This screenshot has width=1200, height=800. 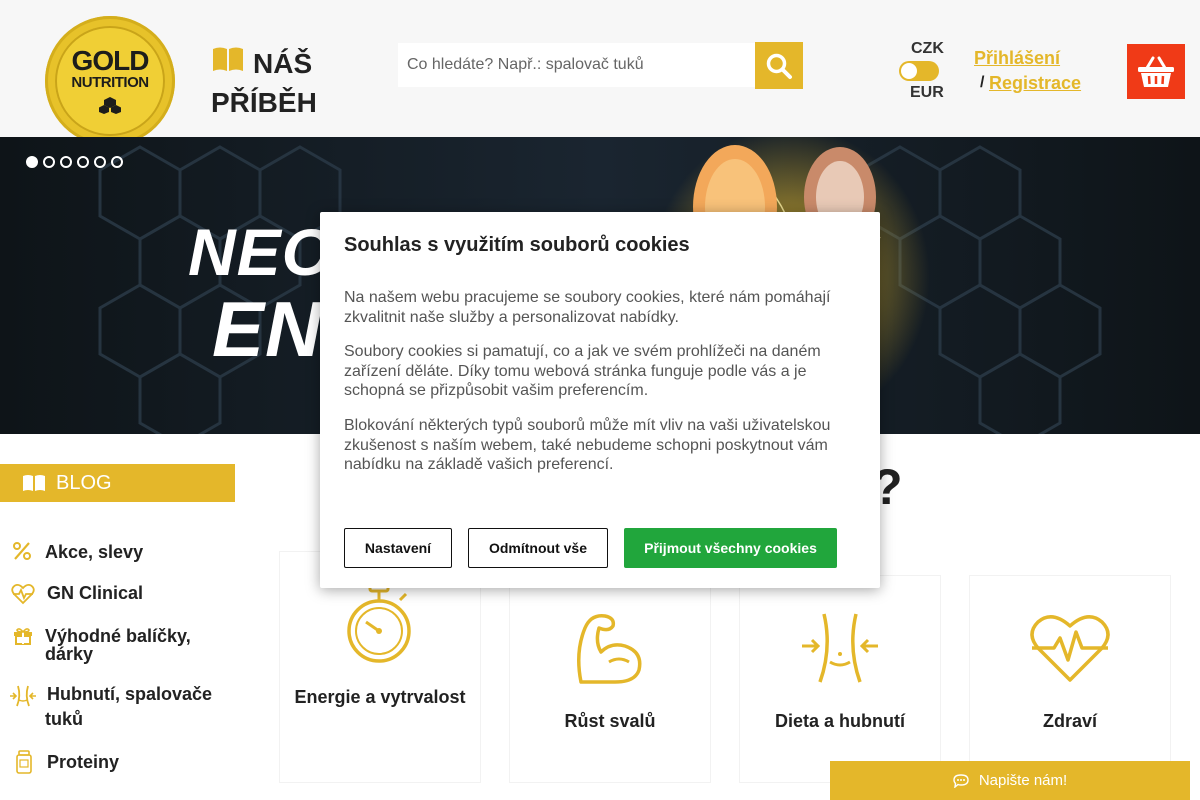 What do you see at coordinates (1017, 58) in the screenshot?
I see `login-link: Přihlášení` at bounding box center [1017, 58].